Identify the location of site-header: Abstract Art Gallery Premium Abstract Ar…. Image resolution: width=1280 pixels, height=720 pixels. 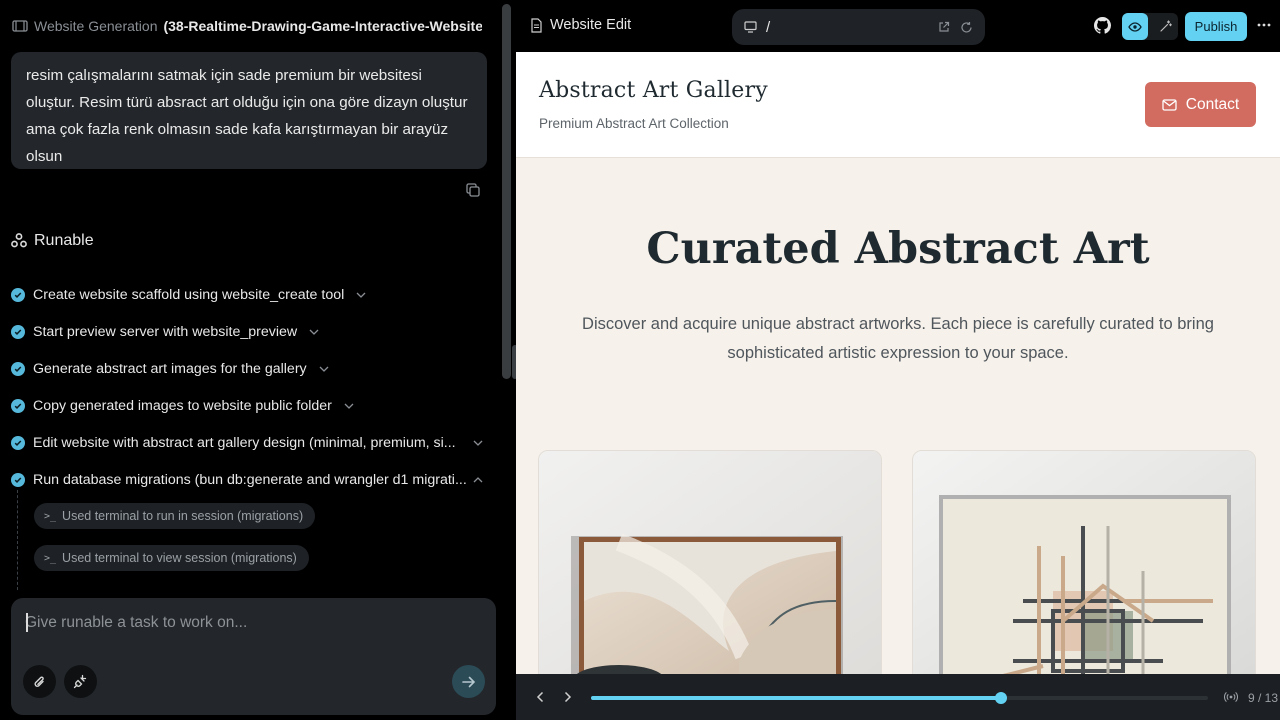
(898, 105).